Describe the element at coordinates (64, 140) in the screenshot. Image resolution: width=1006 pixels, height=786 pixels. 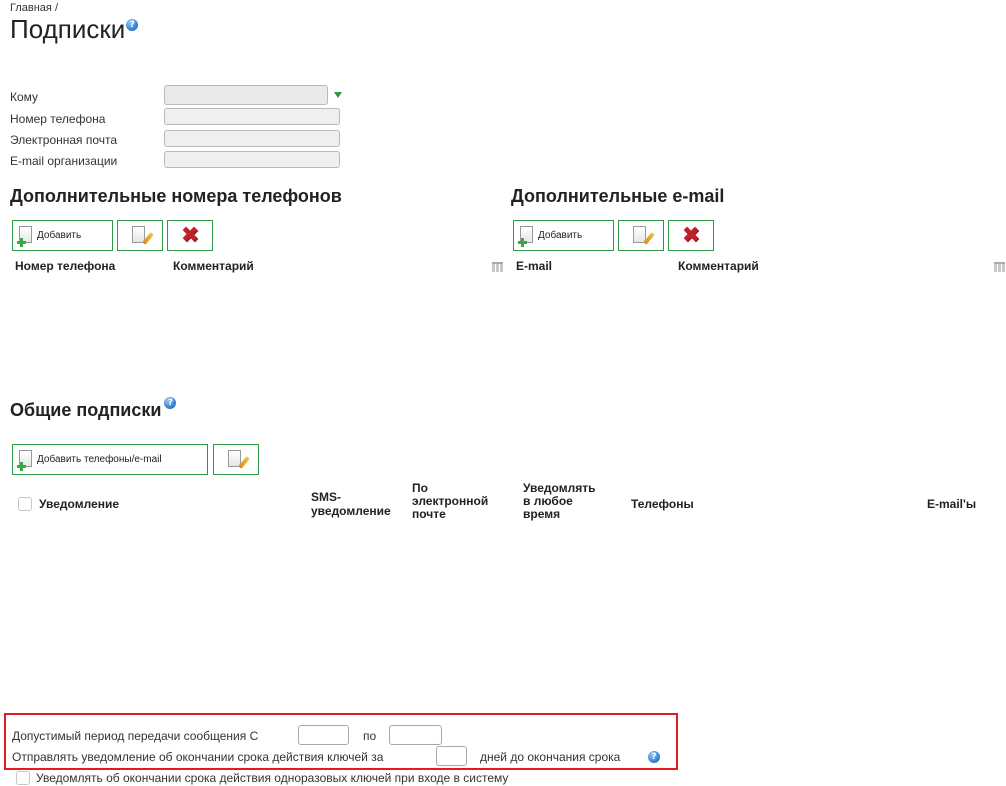
I see `email-label: Электронная почта` at that location.